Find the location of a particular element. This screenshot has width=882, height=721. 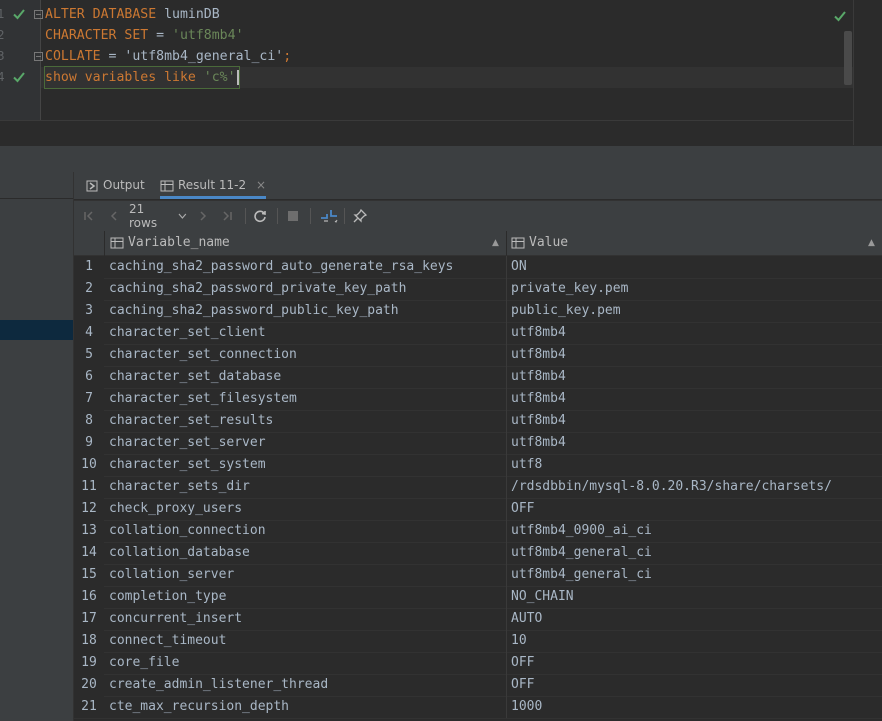

code-line: COLLATE = 'utf8mb4_general_ci'; is located at coordinates (168, 56).